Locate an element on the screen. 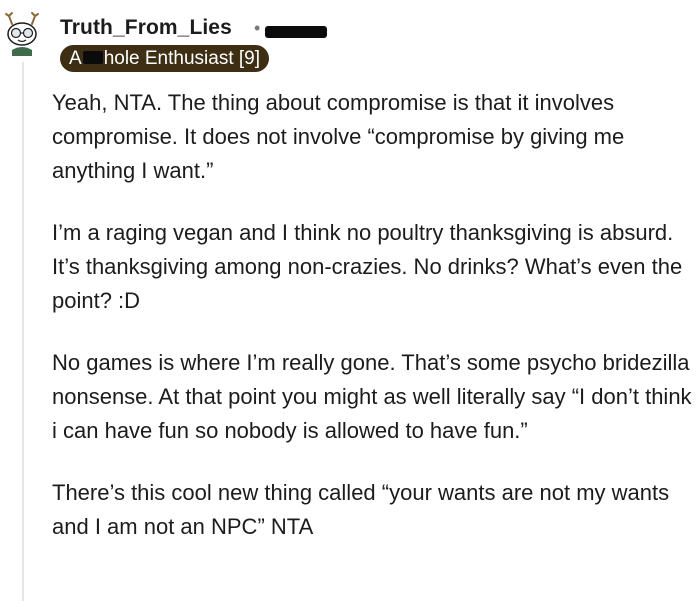 The image size is (700, 601). flair-prefix: A is located at coordinates (75, 58).